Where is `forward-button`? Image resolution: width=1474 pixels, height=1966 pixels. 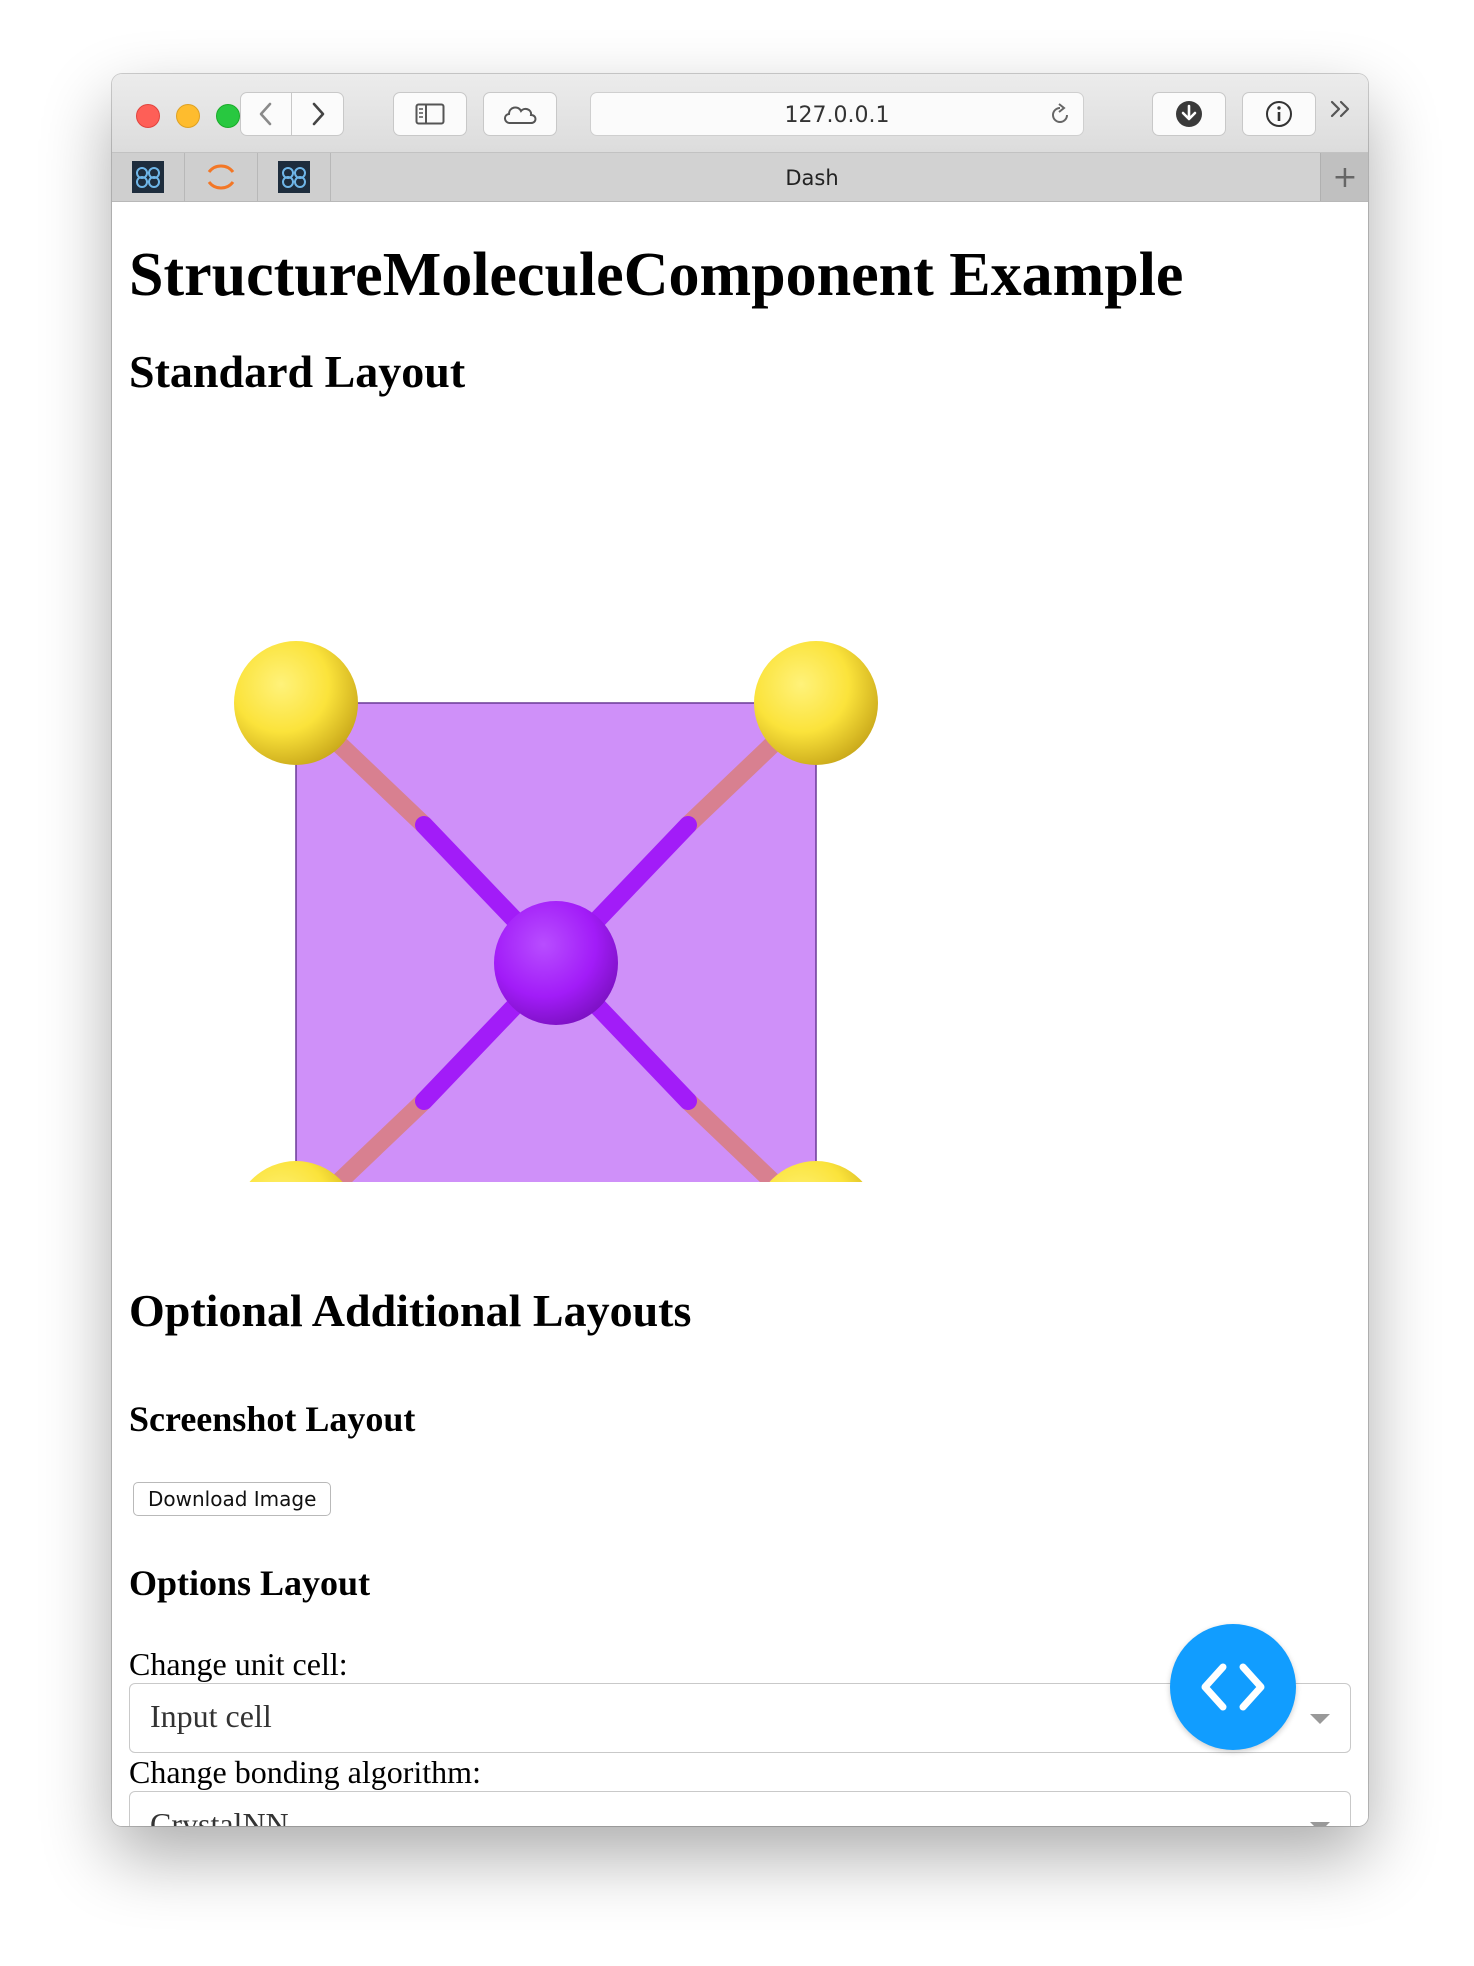
forward-button is located at coordinates (318, 114).